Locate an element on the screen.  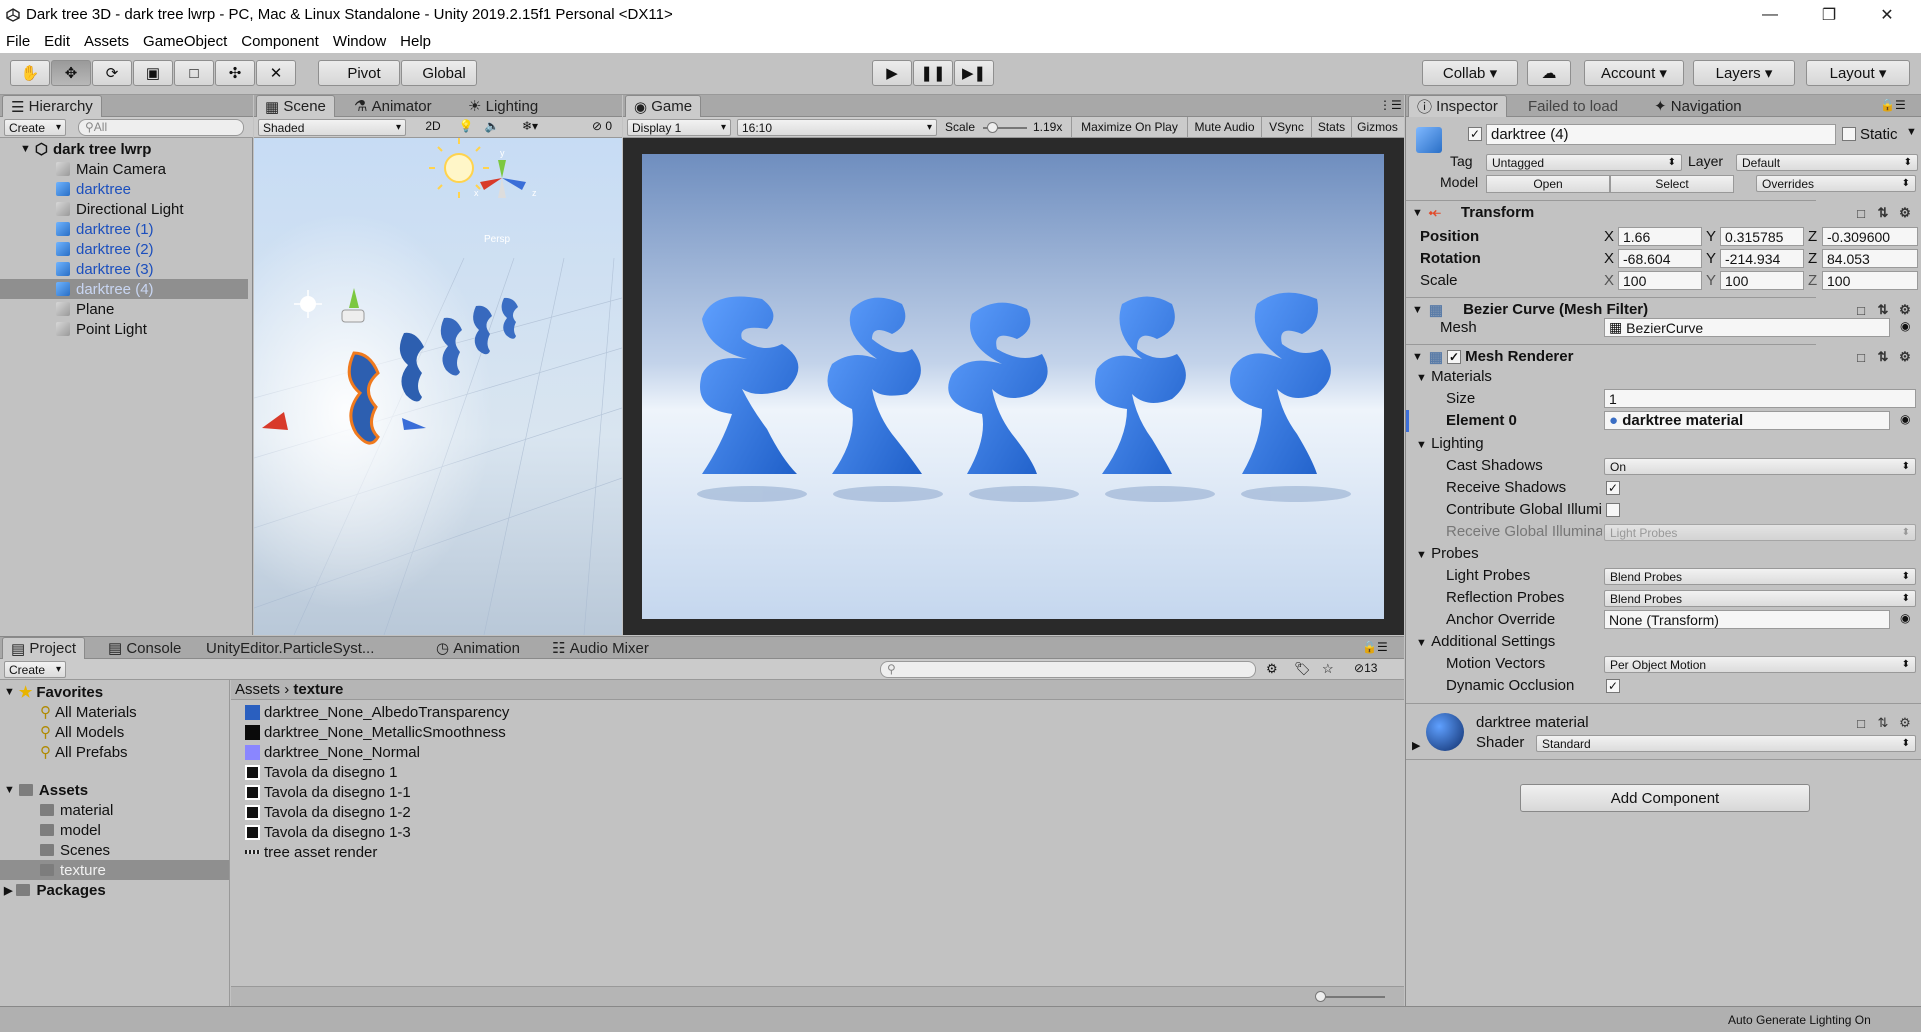
toggle-2d-button: 2D is located at coordinates (433, 127).